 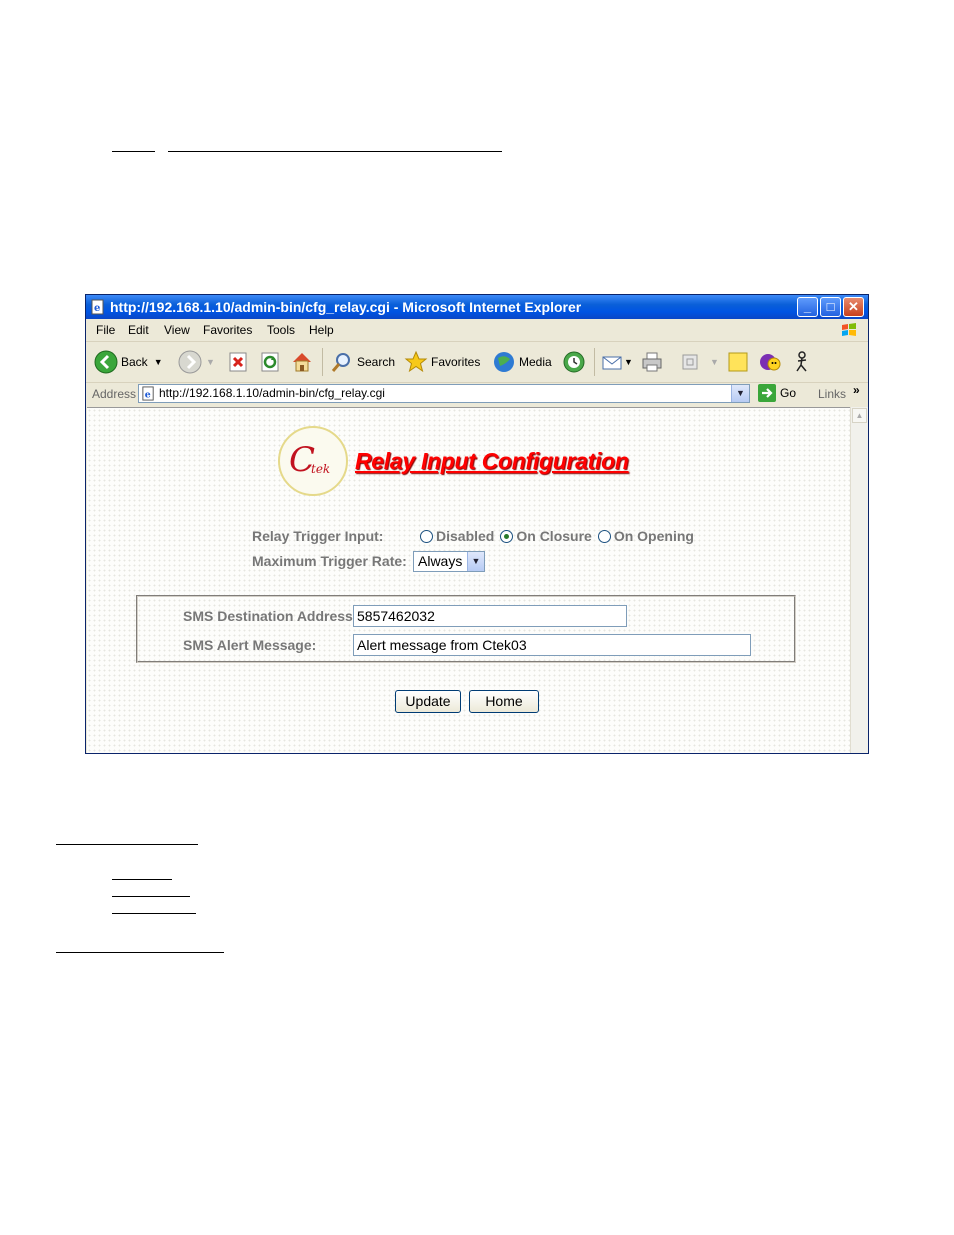 I want to click on stop-button, so click(x=238, y=362).